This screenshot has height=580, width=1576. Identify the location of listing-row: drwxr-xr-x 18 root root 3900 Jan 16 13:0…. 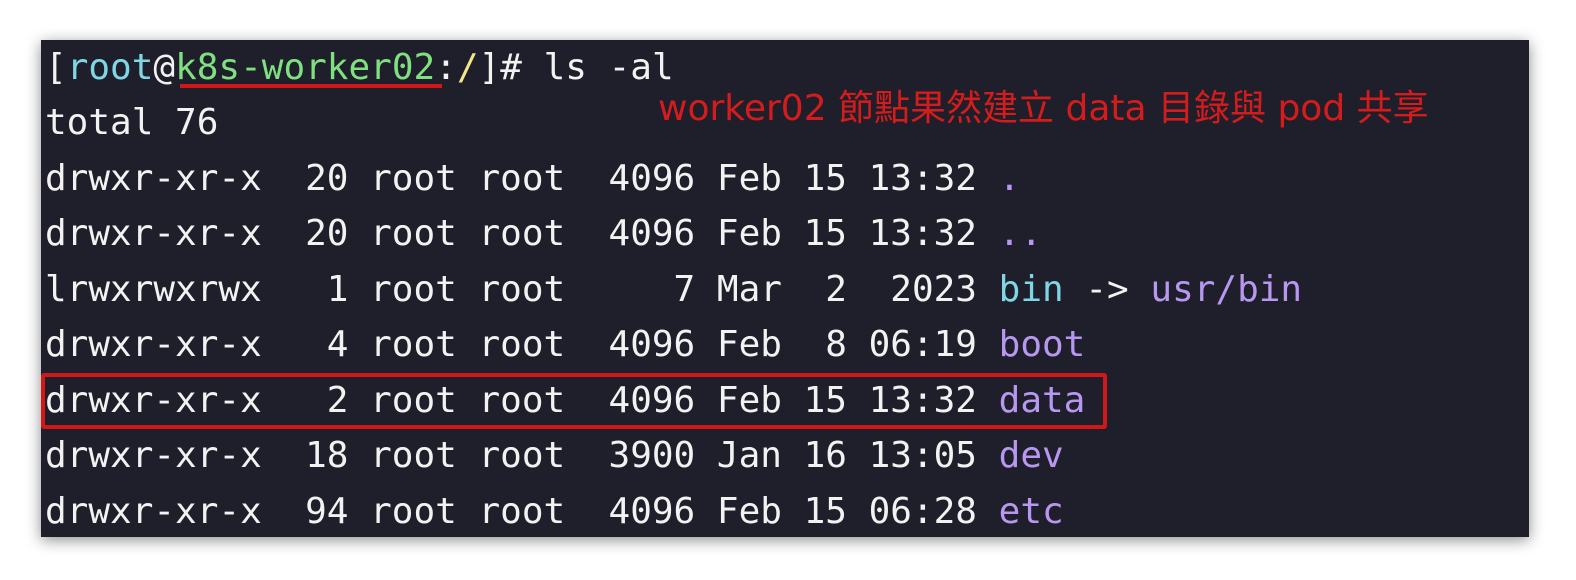
(554, 456).